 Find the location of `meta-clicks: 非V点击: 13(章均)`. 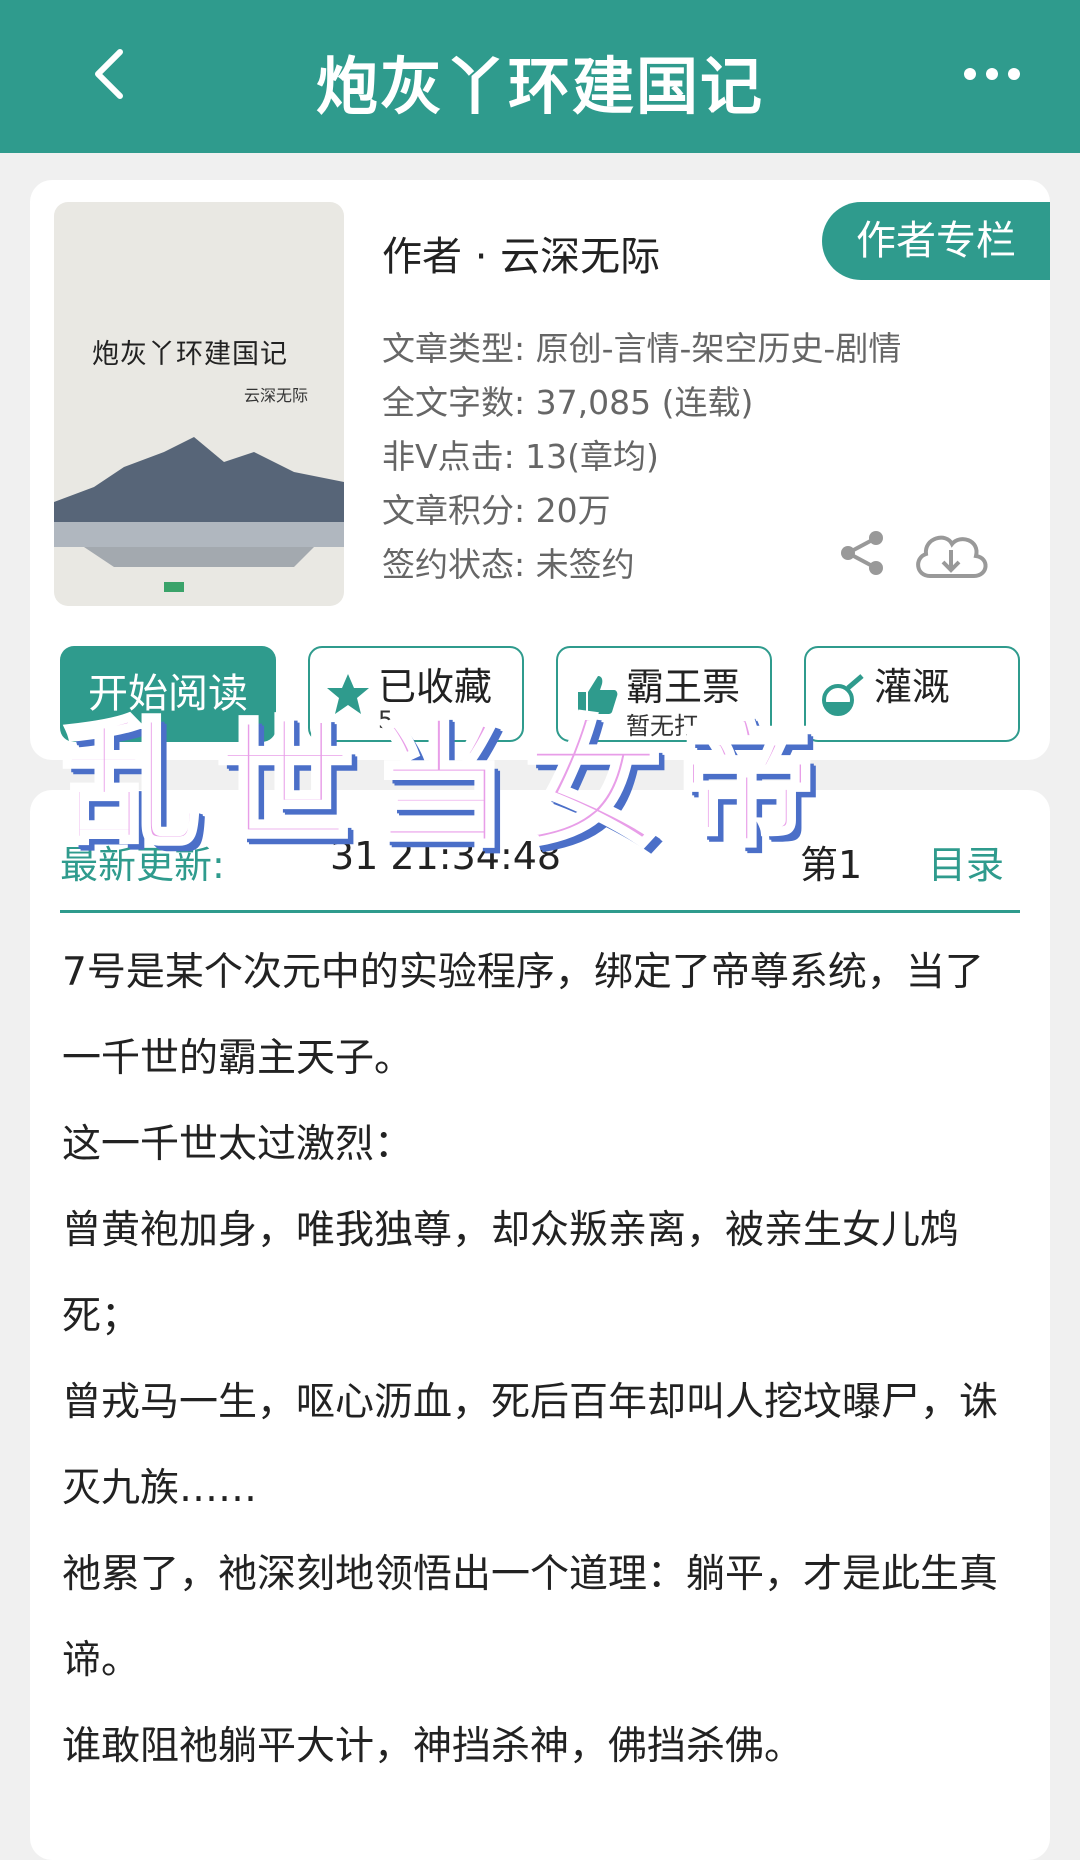

meta-clicks: 非V点击: 13(章均) is located at coordinates (520, 456).